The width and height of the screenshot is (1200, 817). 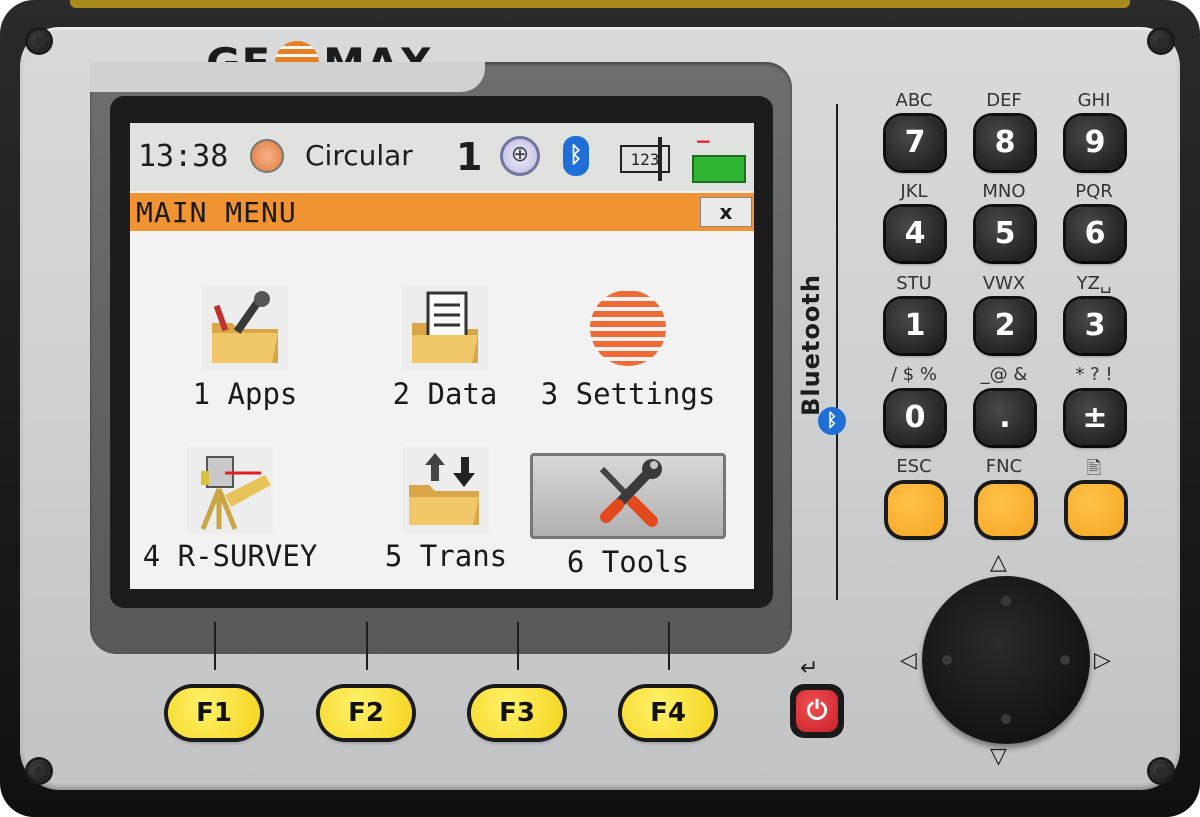 I want to click on text-cursor-icon, so click(x=660, y=159).